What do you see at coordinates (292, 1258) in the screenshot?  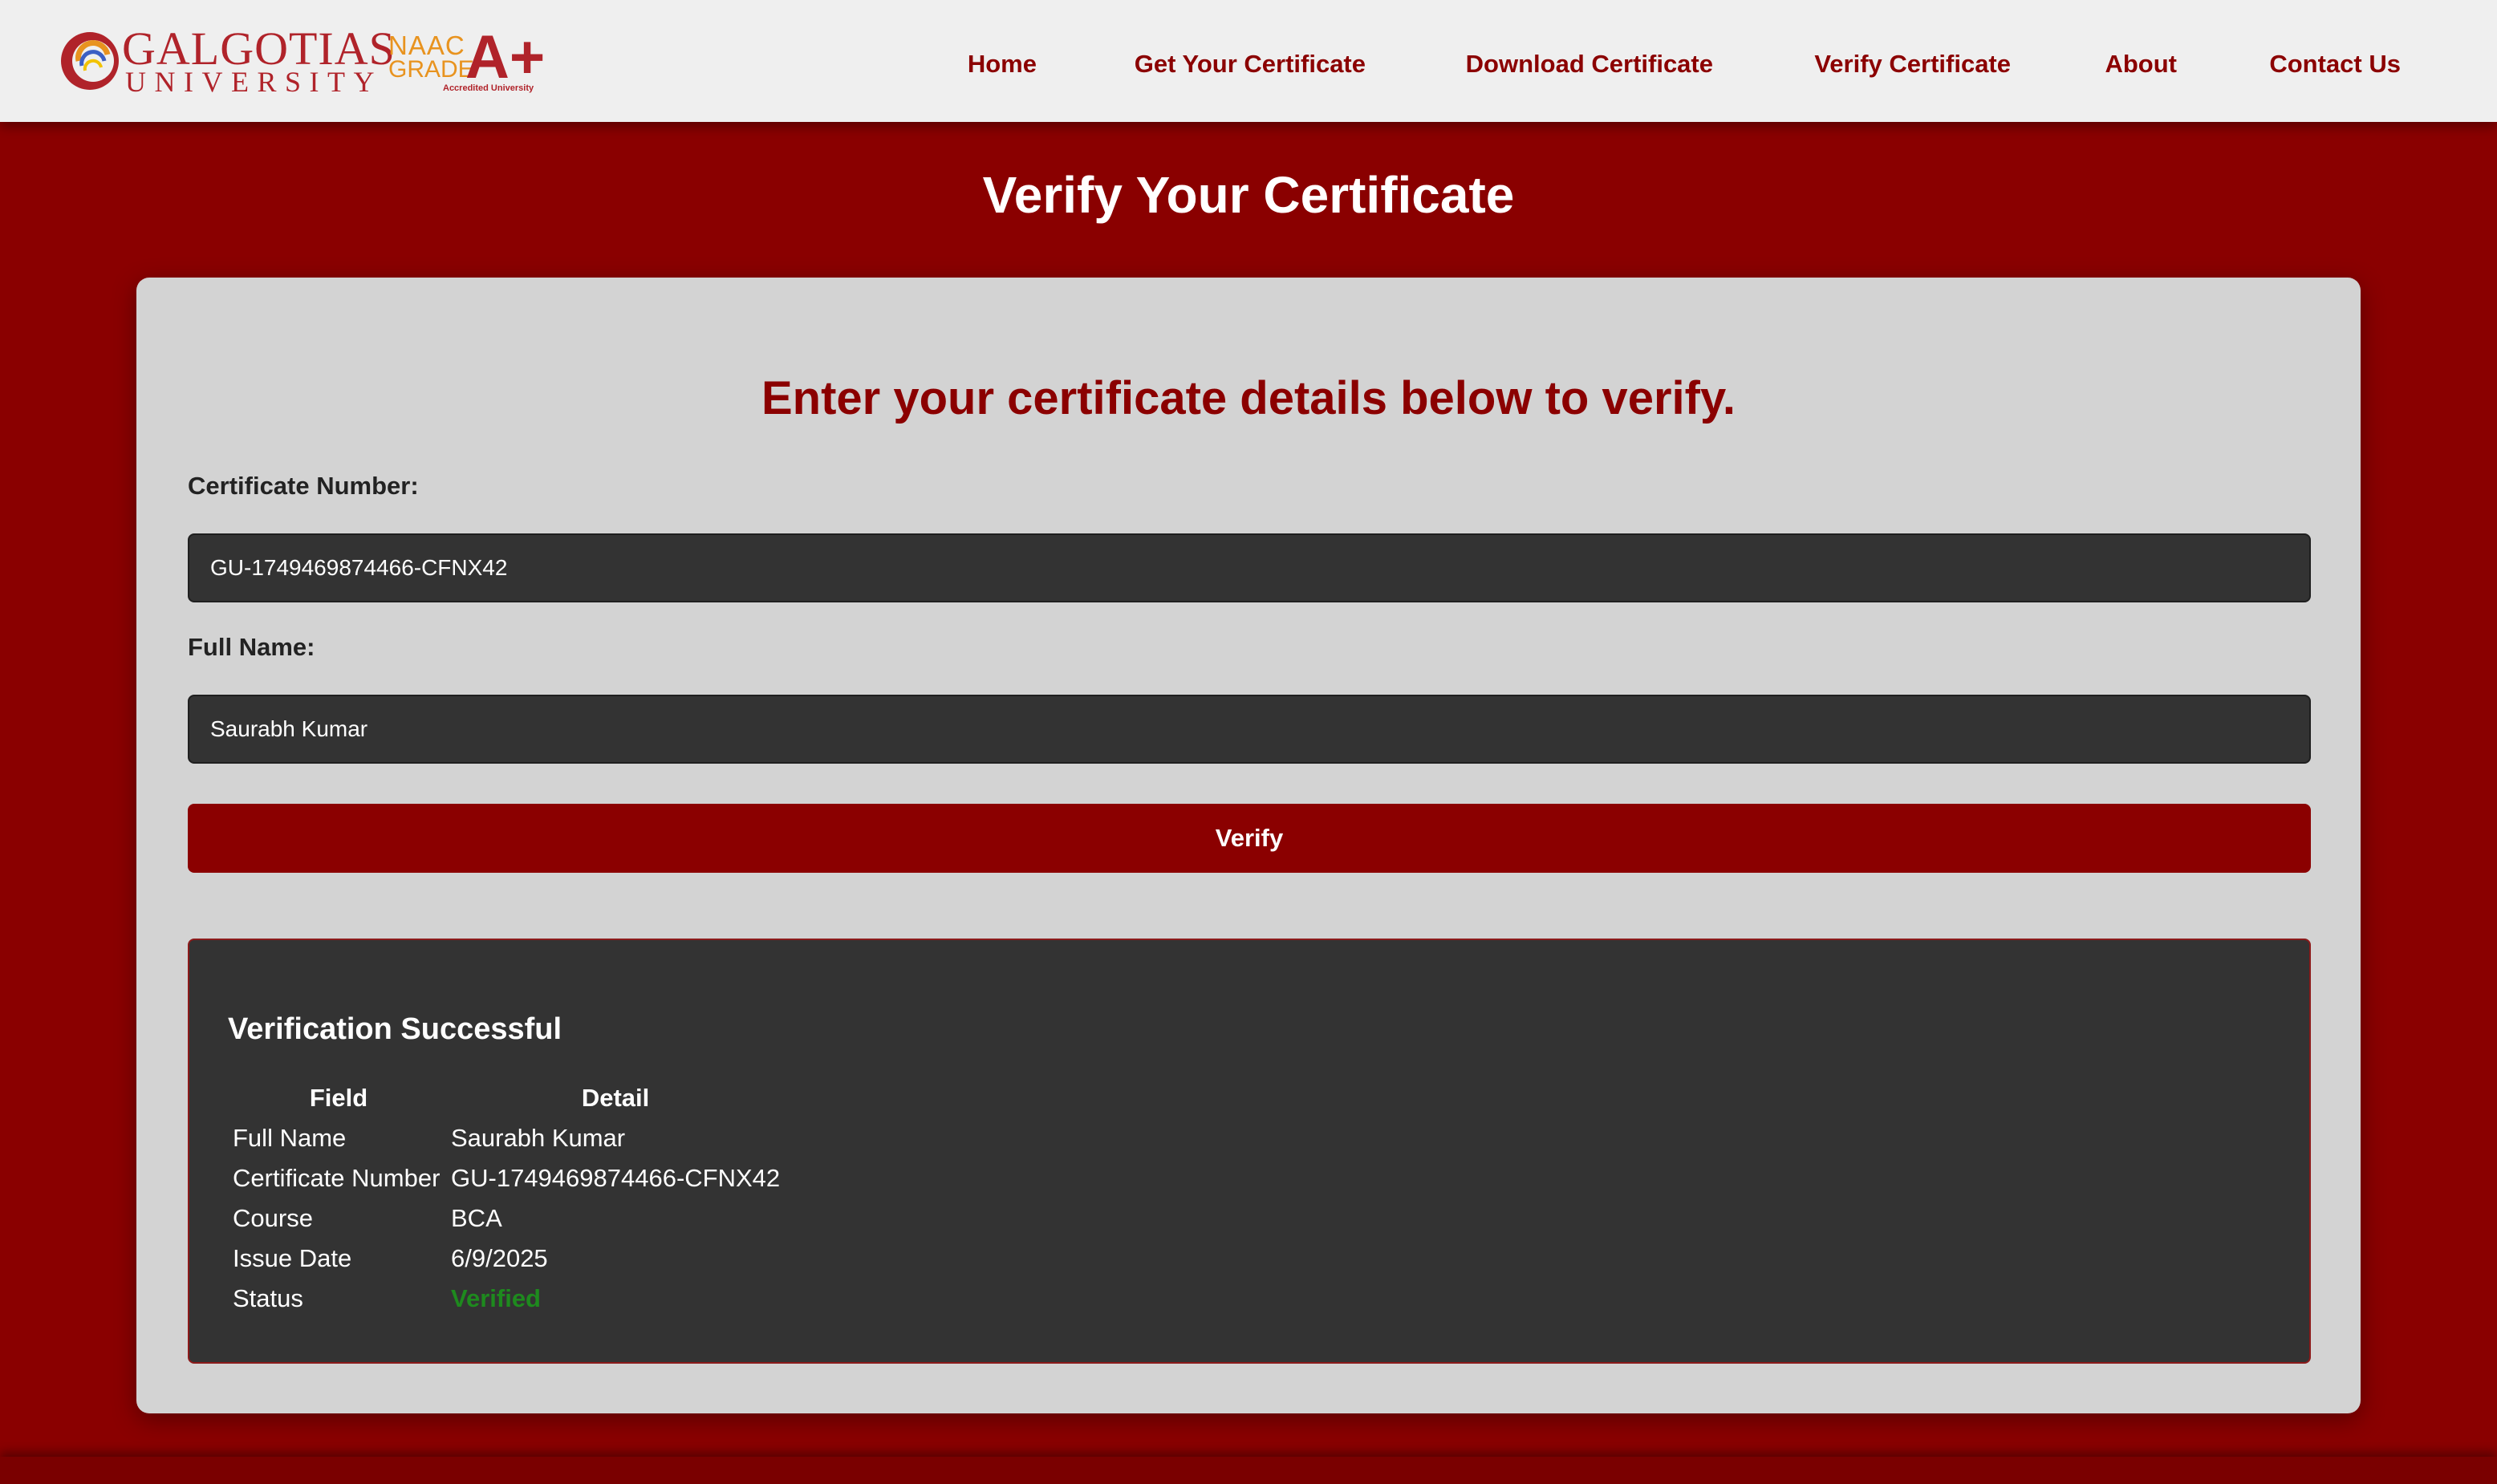 I see `row-field: Issue Date` at bounding box center [292, 1258].